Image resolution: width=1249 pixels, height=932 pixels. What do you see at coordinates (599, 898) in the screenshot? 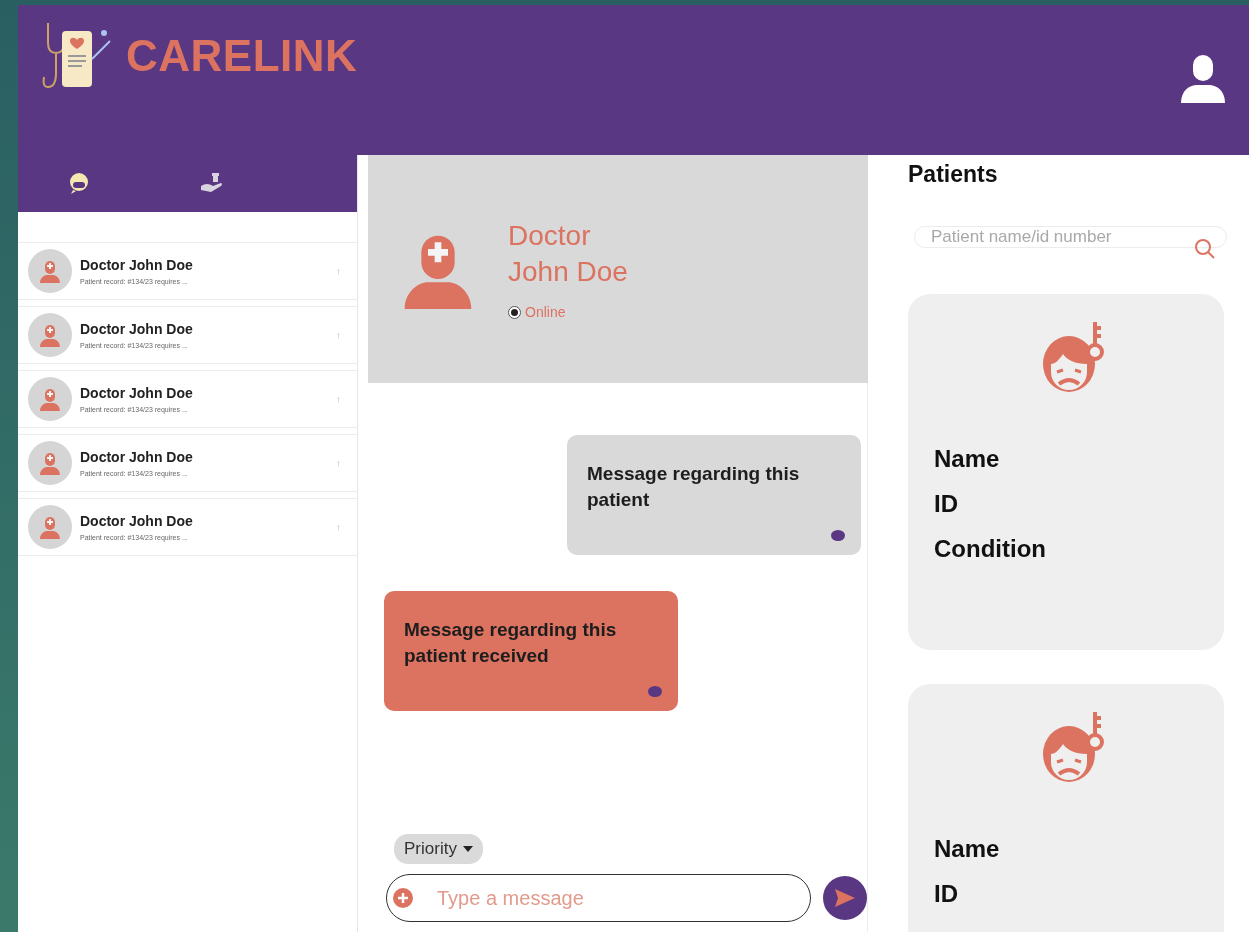
I see `message-field: Type a message` at bounding box center [599, 898].